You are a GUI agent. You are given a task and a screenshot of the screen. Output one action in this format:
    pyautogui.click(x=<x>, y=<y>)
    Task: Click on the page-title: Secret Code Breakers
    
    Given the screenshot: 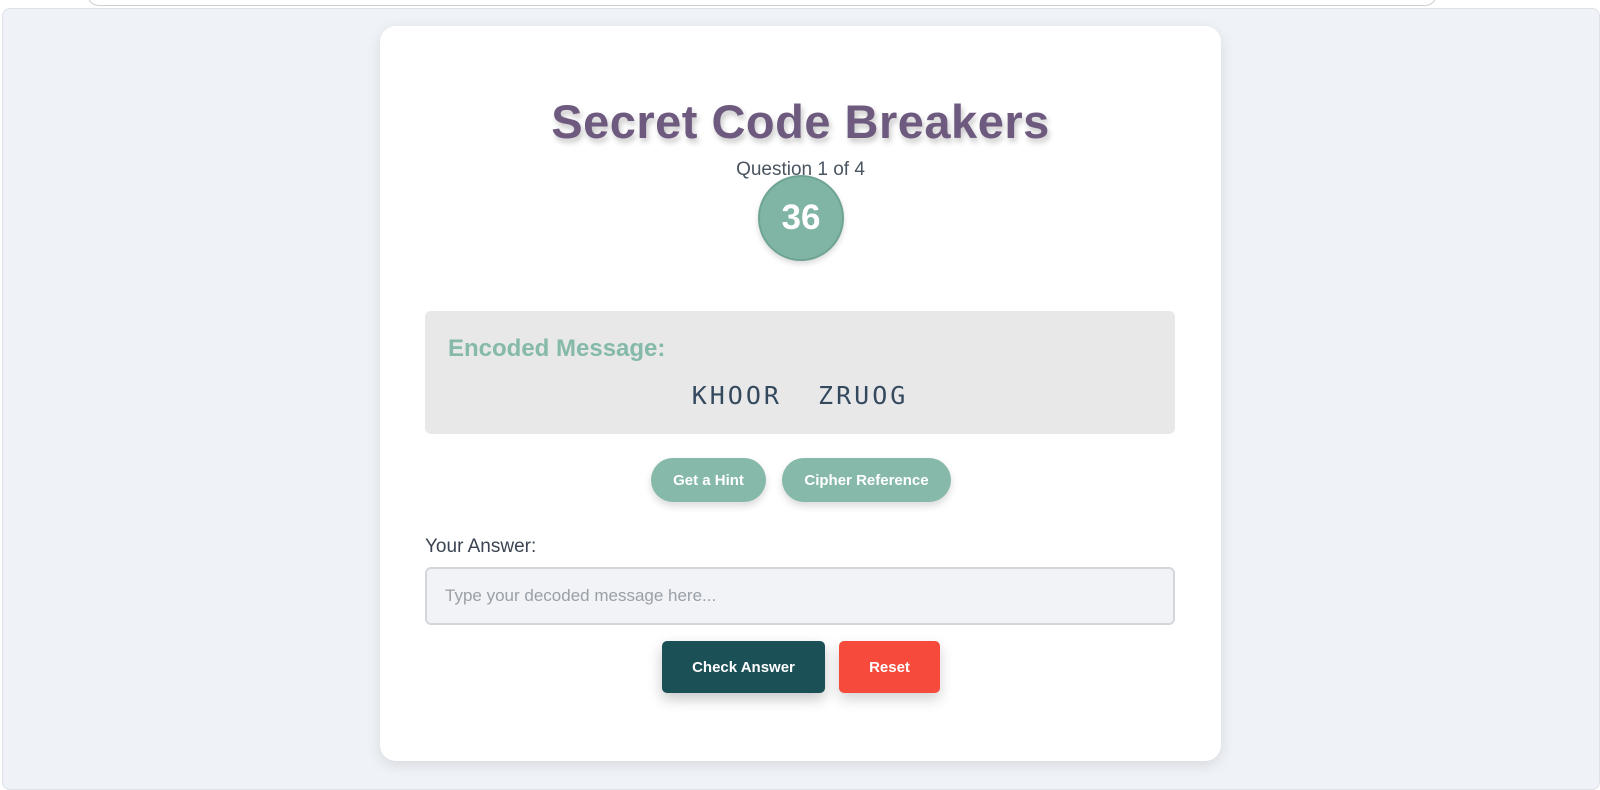 What is the action you would take?
    pyautogui.click(x=800, y=121)
    